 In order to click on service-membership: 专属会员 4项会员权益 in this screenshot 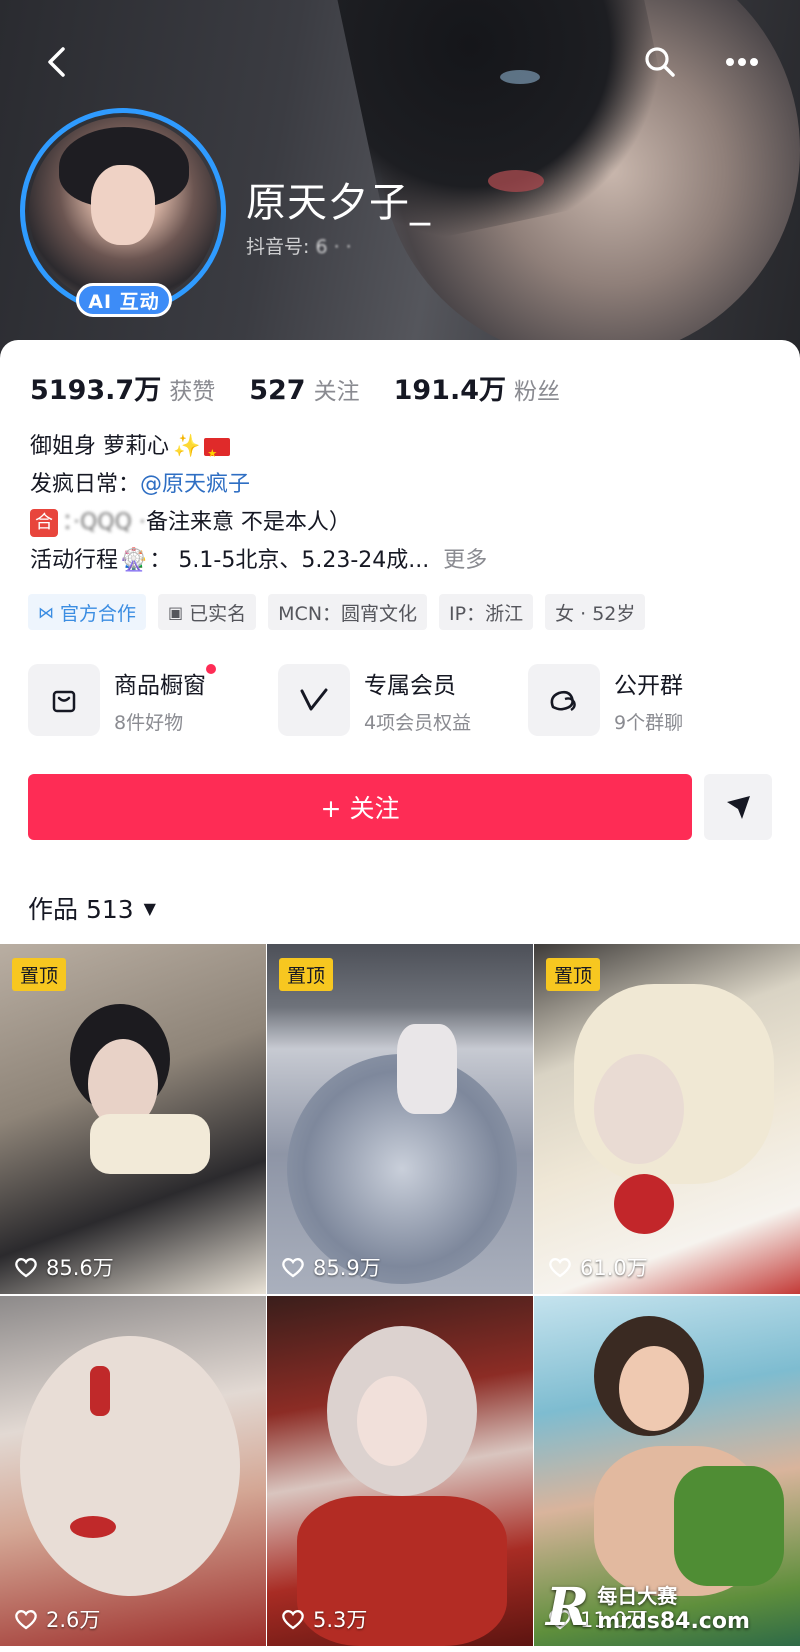, I will do `click(403, 700)`.